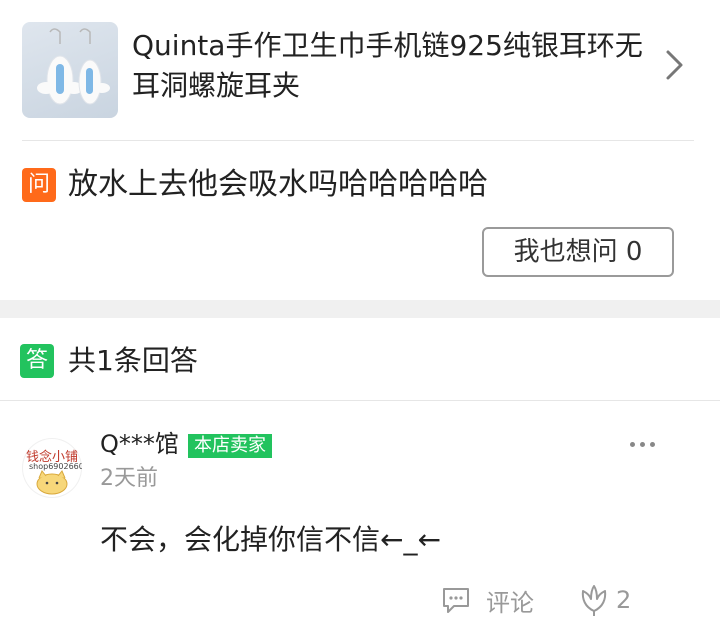  Describe the element at coordinates (510, 602) in the screenshot. I see `comment-label: 评论` at that location.